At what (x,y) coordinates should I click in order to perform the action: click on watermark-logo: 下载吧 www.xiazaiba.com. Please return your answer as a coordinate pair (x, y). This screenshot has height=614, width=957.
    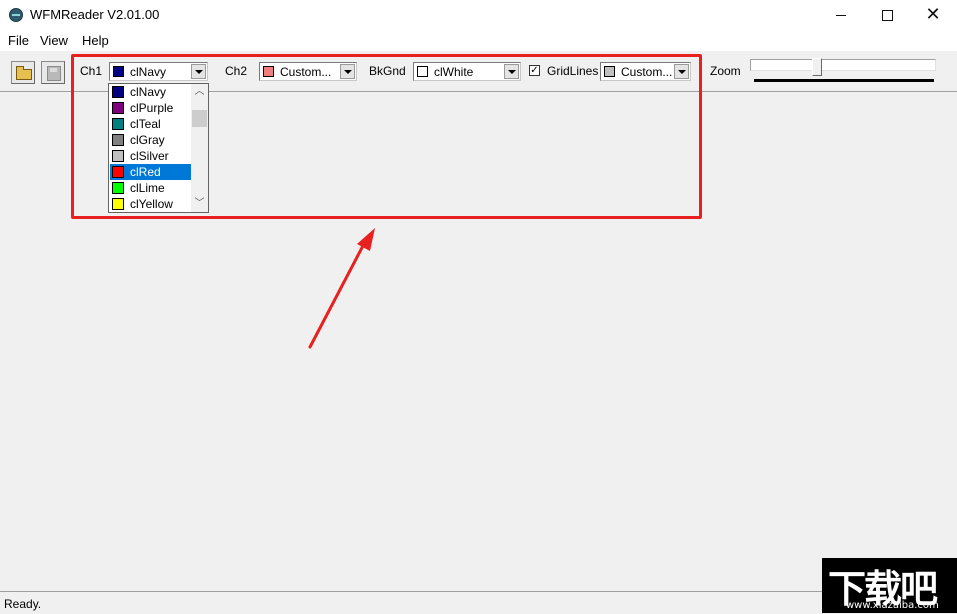
    Looking at the image, I should click on (889, 585).